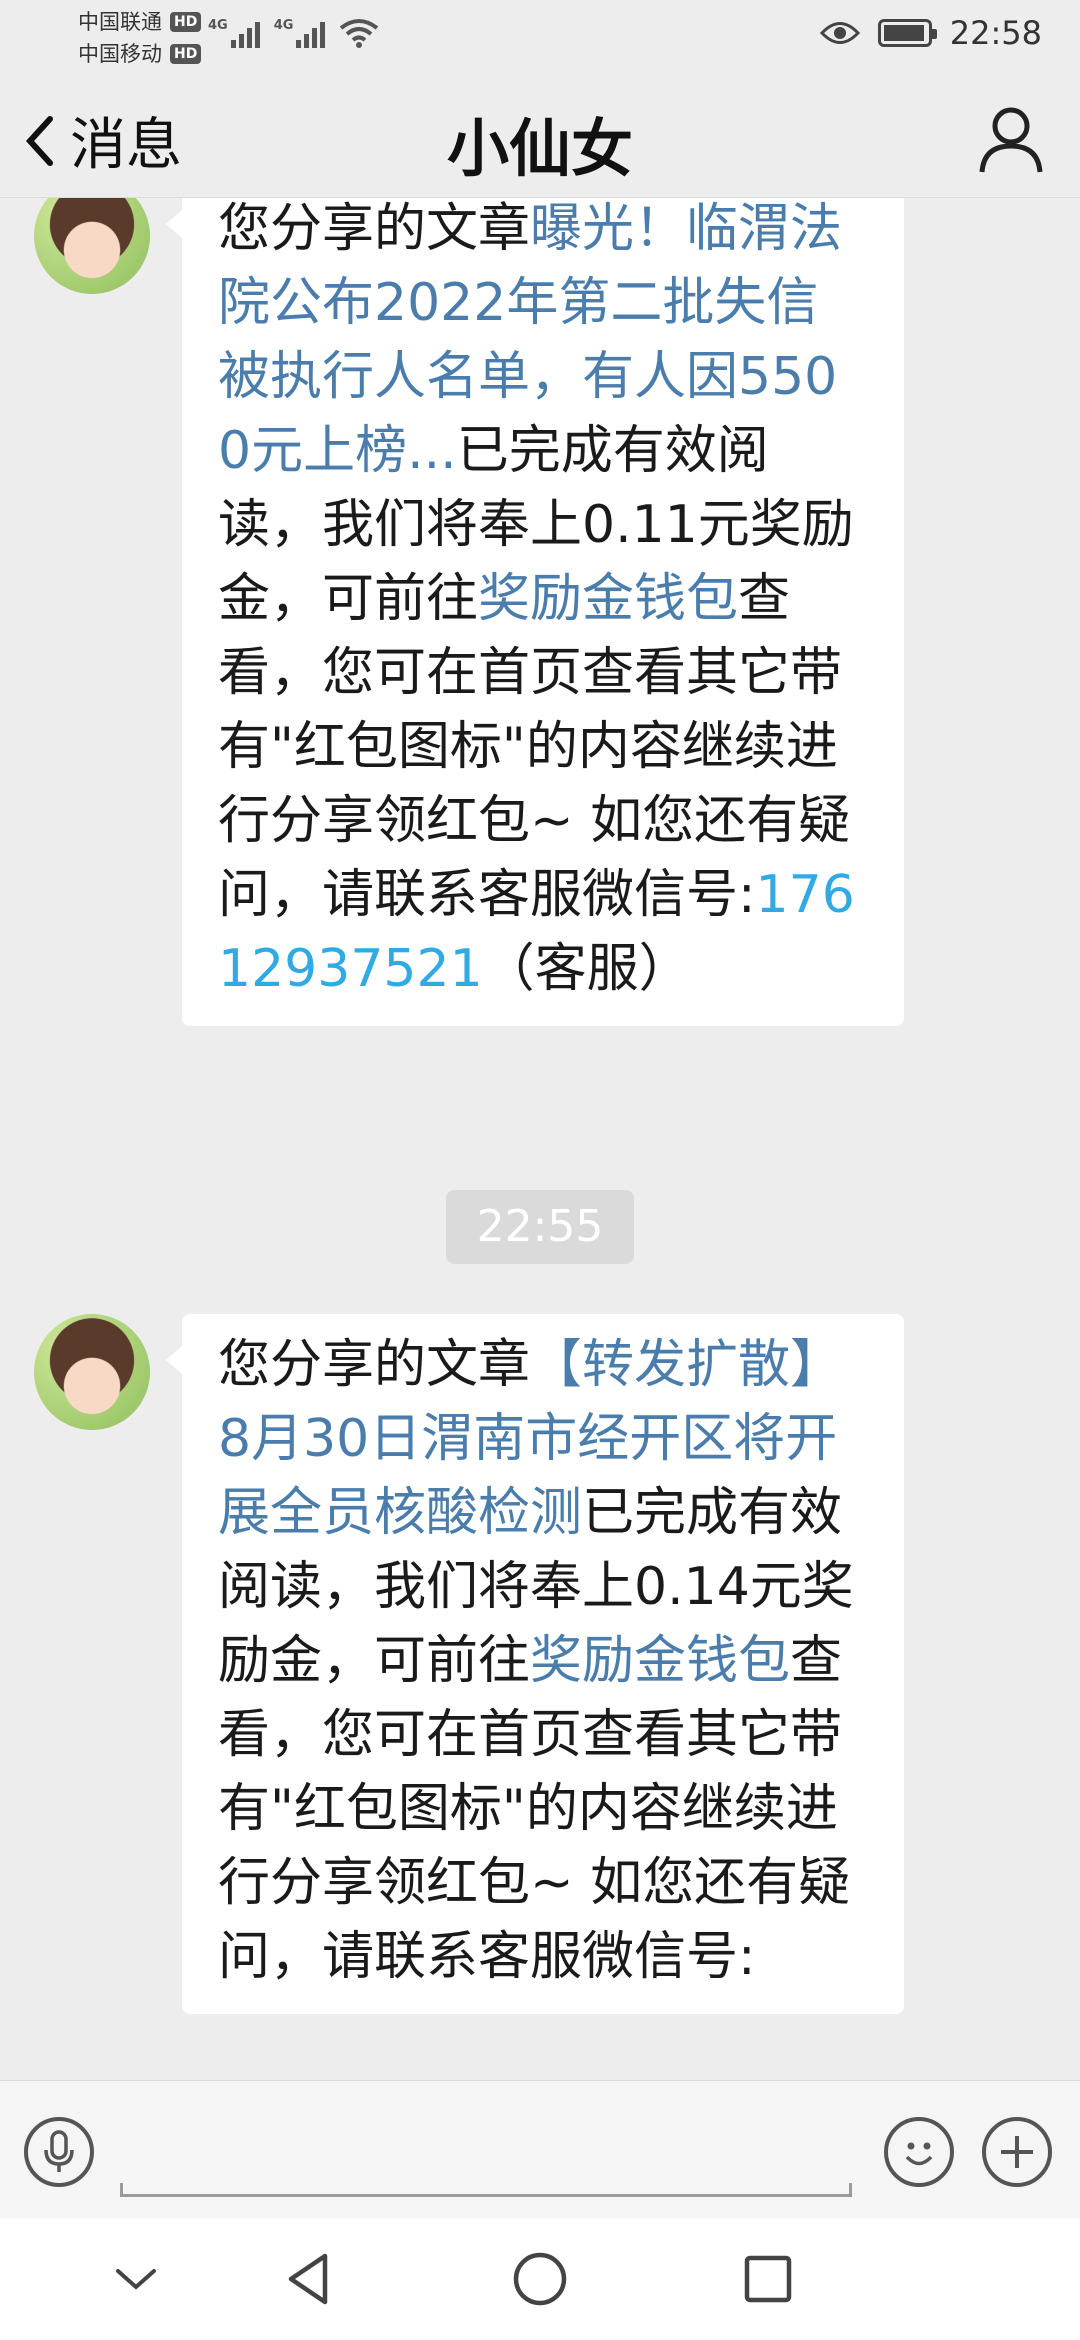 Image resolution: width=1080 pixels, height=2340 pixels. Describe the element at coordinates (359, 33) in the screenshot. I see `wifi-icon` at that location.